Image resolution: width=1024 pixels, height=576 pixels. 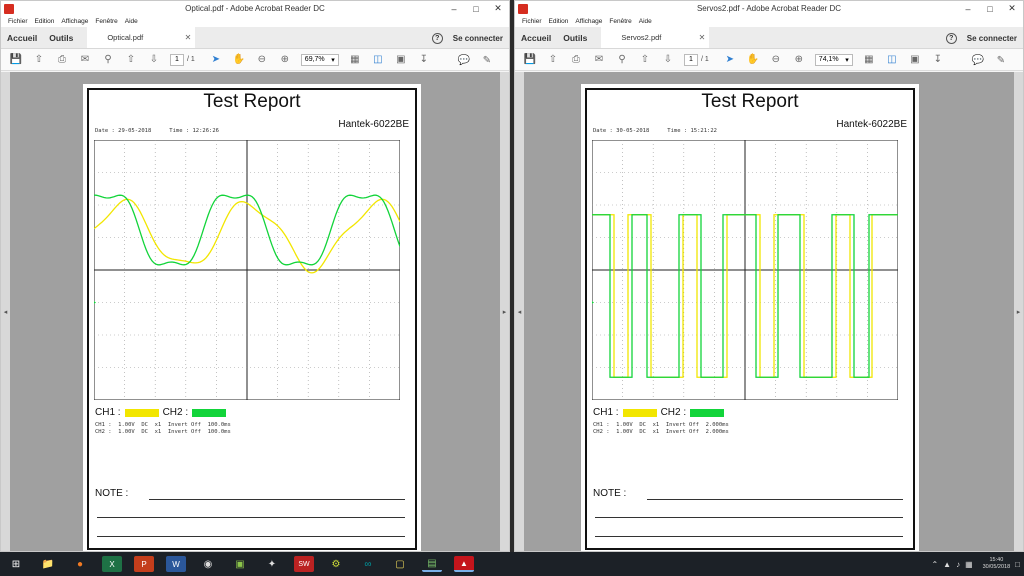 I want to click on notifications-icon: □, so click(x=1017, y=564).